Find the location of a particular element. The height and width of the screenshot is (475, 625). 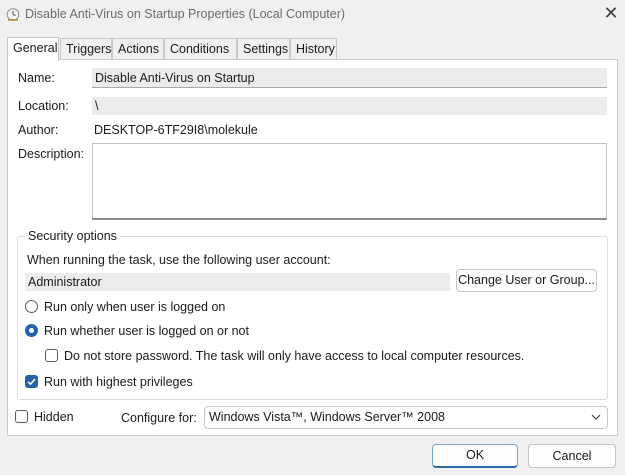

chevron-down-icon is located at coordinates (596, 417).